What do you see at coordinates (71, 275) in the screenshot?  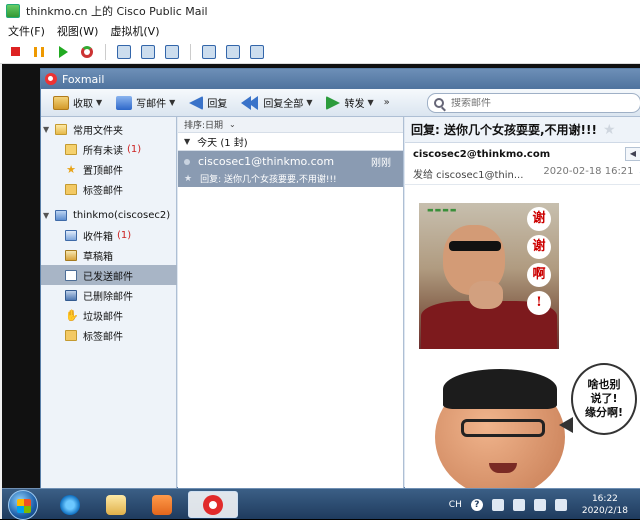 I see `sent-icon` at bounding box center [71, 275].